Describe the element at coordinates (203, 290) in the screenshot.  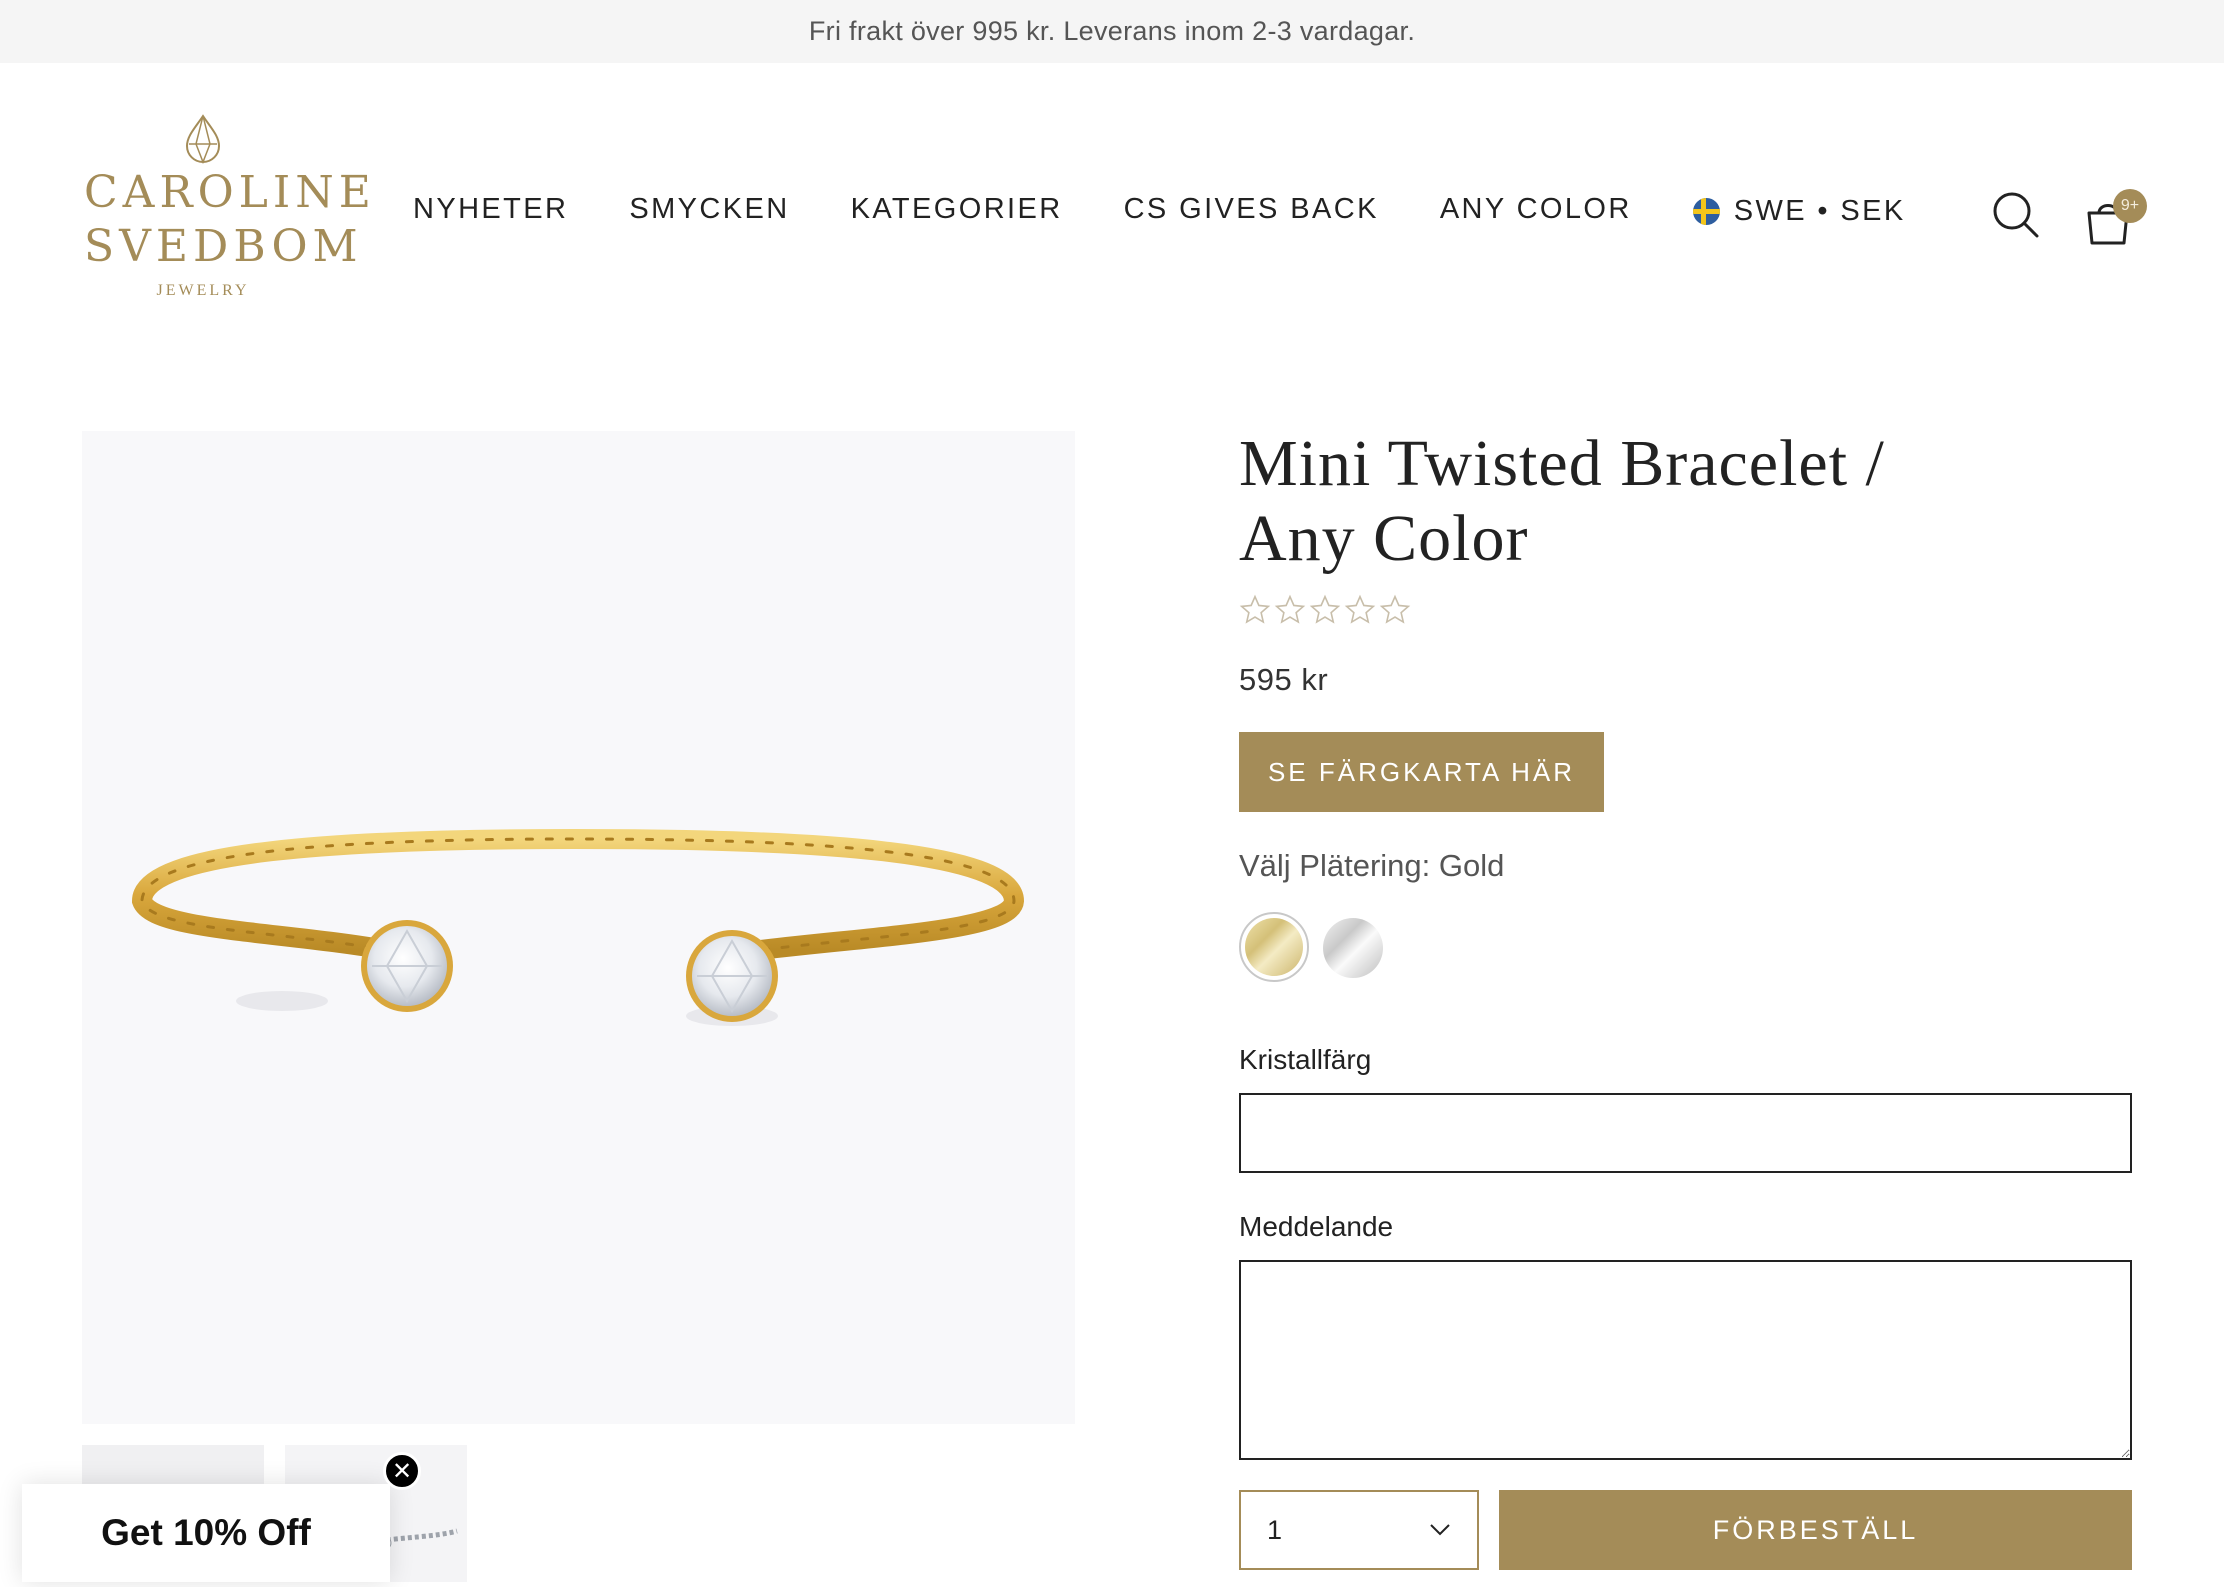
I see `brand-tagline: JEWELRY` at that location.